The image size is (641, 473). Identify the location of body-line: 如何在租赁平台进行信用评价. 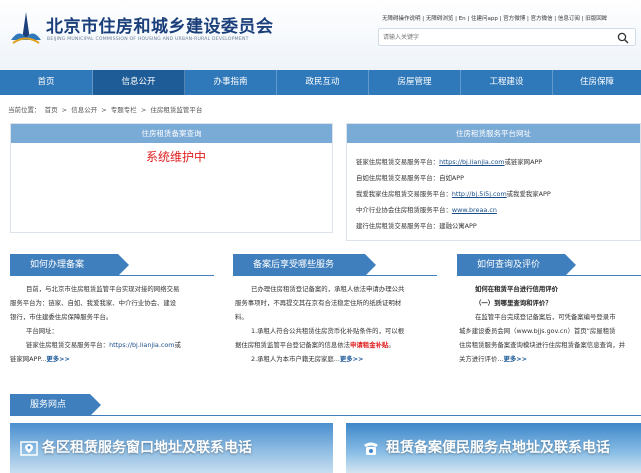
(517, 289).